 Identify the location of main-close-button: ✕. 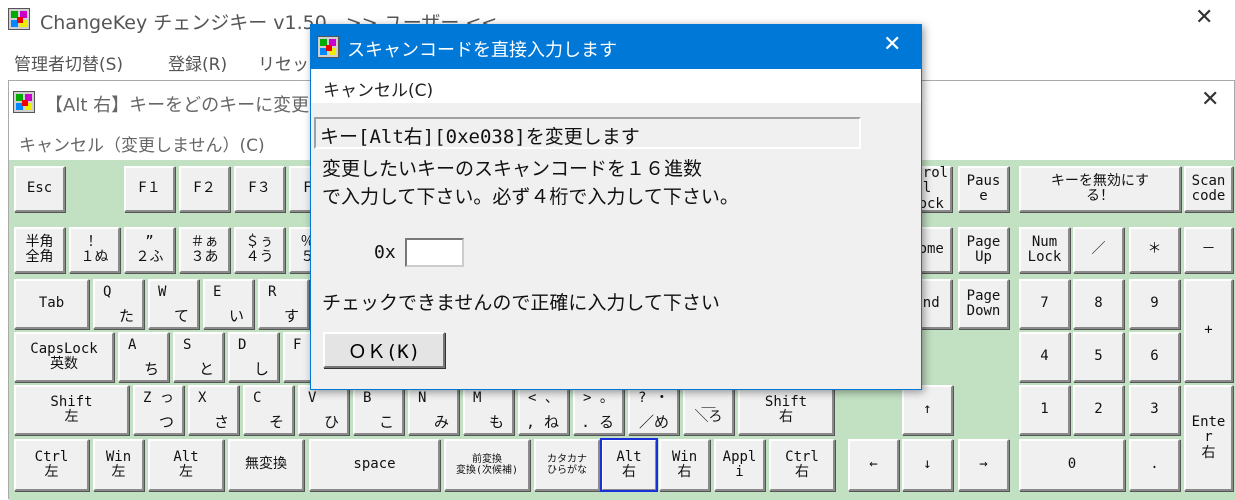
(1204, 17).